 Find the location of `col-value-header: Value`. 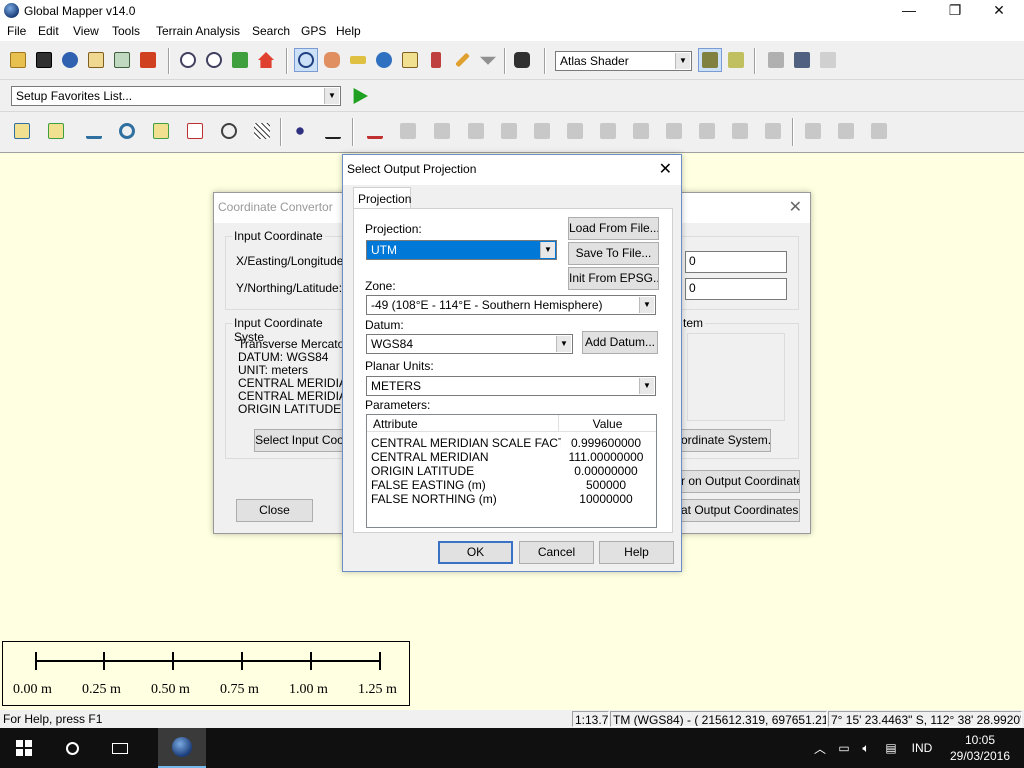

col-value-header: Value is located at coordinates (607, 423).